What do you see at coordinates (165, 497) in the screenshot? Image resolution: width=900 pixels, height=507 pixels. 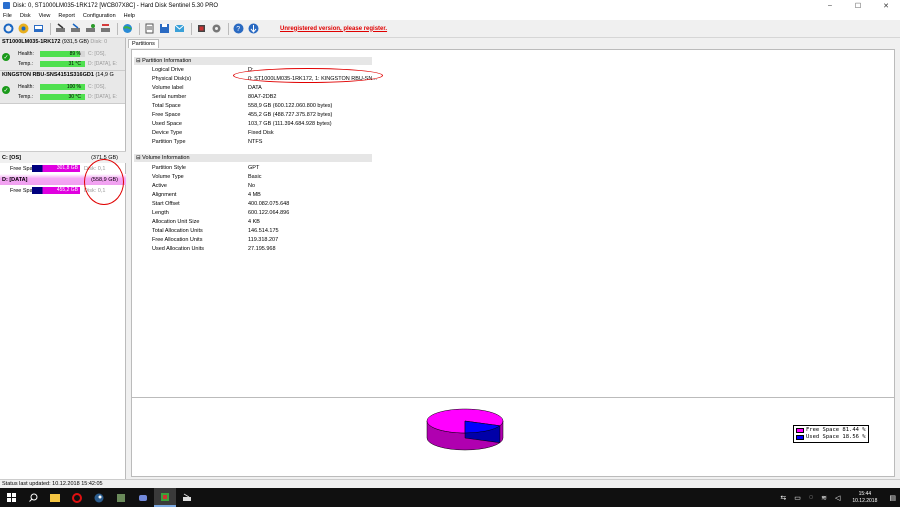 I see `hds-taskbar-icon` at bounding box center [165, 497].